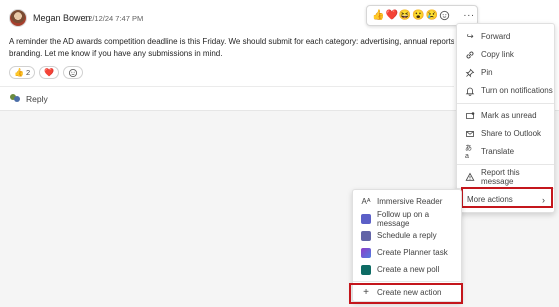 This screenshot has width=559, height=307. What do you see at coordinates (227, 86) in the screenshot?
I see `reply-divider` at bounding box center [227, 86].